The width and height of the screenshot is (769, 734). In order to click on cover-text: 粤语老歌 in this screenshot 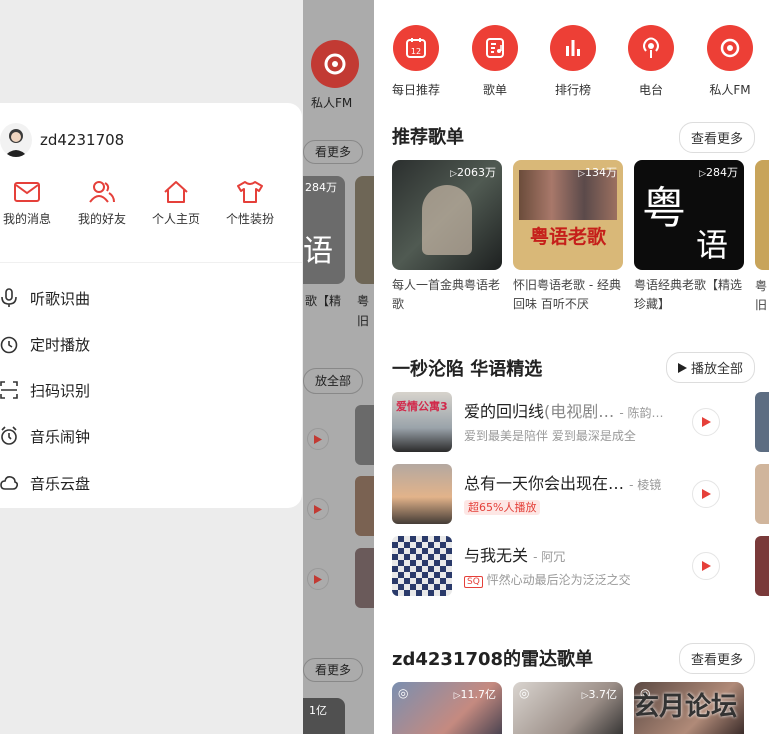, I will do `click(567, 237)`.